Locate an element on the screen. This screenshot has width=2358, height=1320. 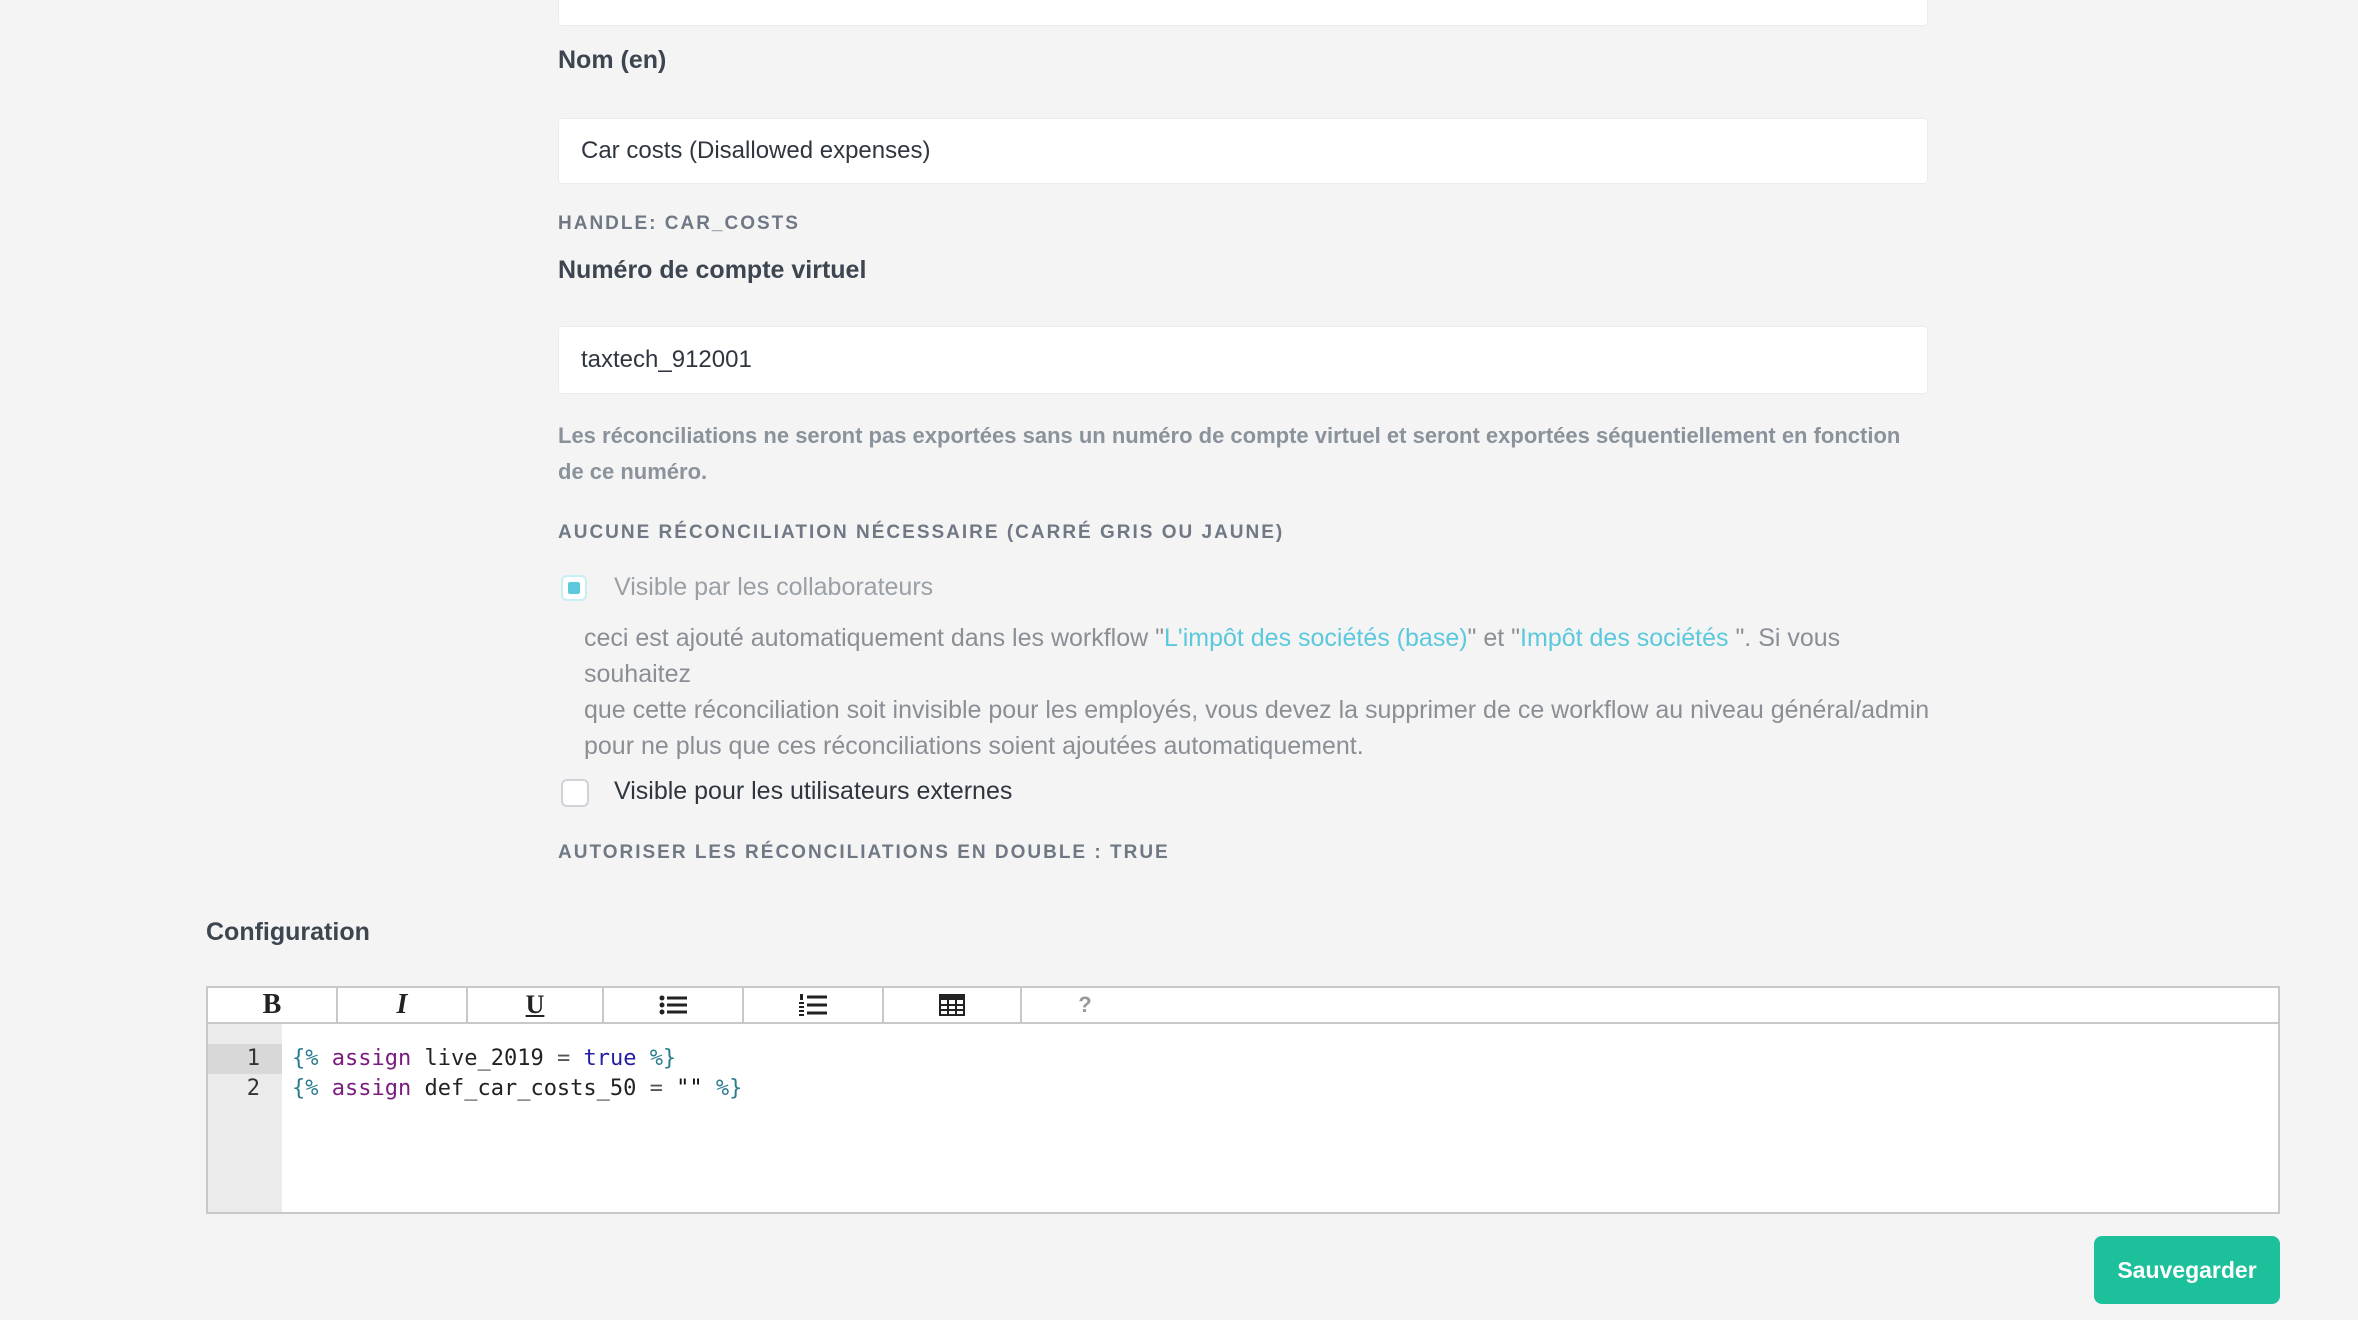
editor-toolbar: B I U ? is located at coordinates (1243, 1005).